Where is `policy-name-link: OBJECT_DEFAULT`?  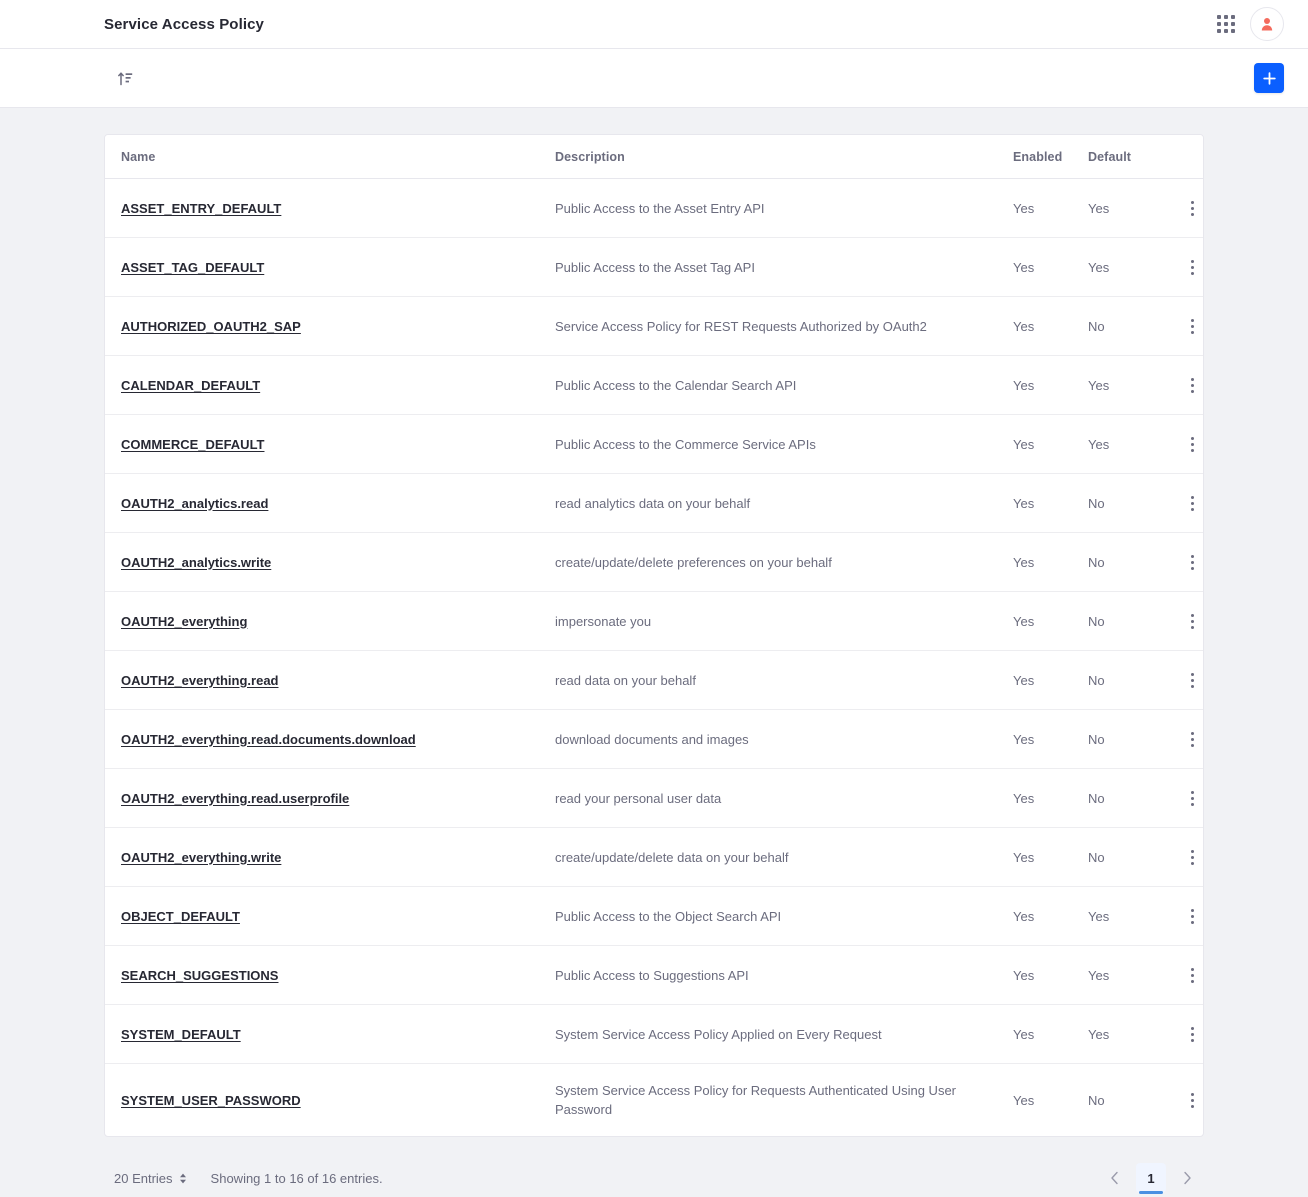 policy-name-link: OBJECT_DEFAULT is located at coordinates (180, 916).